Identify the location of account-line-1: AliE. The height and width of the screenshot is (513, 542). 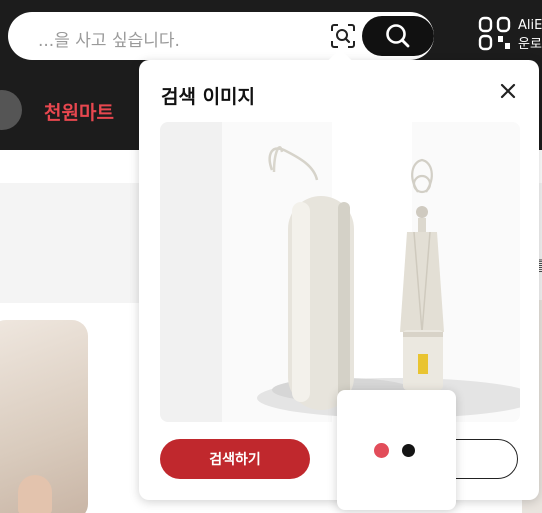
(530, 25).